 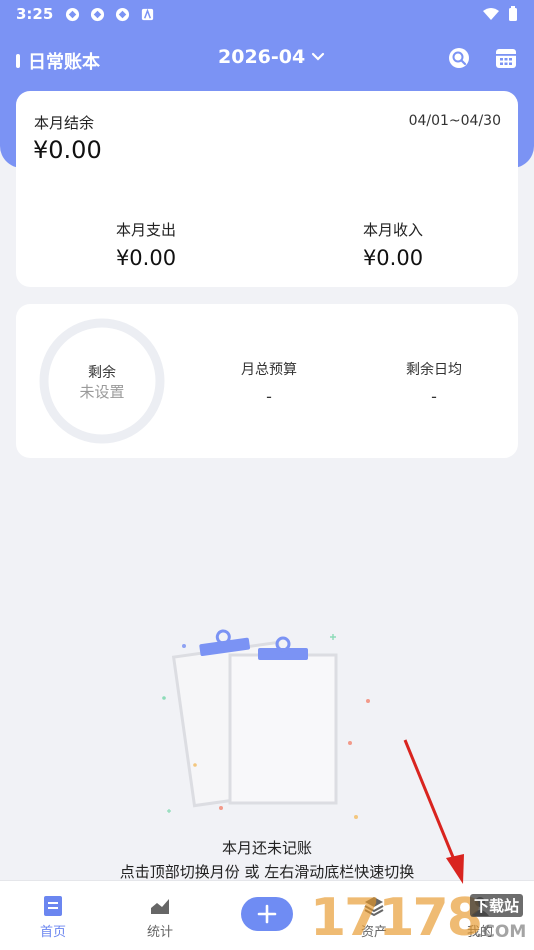 I want to click on watermark-label: 下载站, so click(x=497, y=905).